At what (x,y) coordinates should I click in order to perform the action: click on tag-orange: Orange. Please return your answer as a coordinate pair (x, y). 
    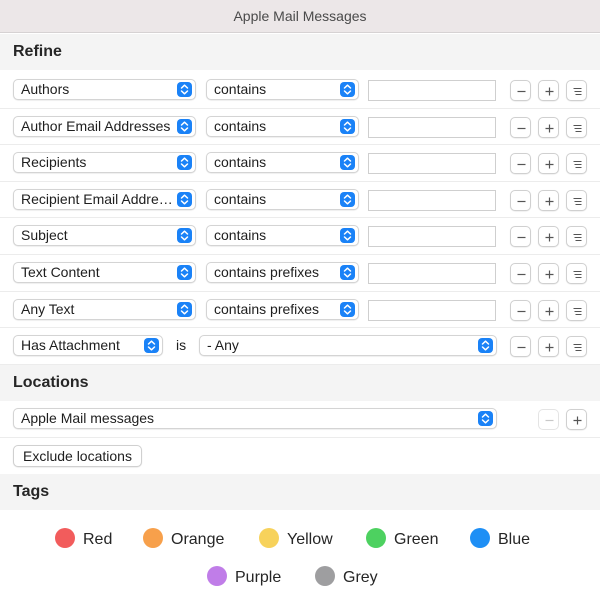
    Looking at the image, I should click on (183, 540).